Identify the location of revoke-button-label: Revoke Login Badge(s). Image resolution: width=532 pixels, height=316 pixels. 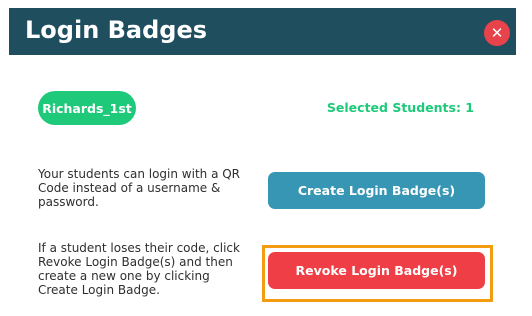
(376, 270).